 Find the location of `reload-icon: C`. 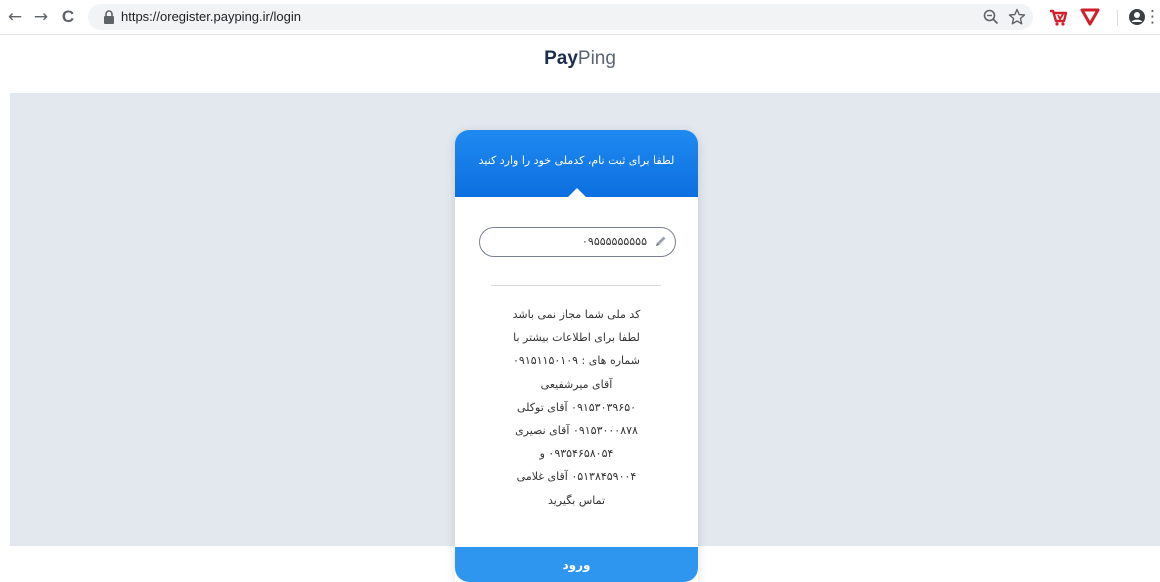

reload-icon: C is located at coordinates (68, 17).